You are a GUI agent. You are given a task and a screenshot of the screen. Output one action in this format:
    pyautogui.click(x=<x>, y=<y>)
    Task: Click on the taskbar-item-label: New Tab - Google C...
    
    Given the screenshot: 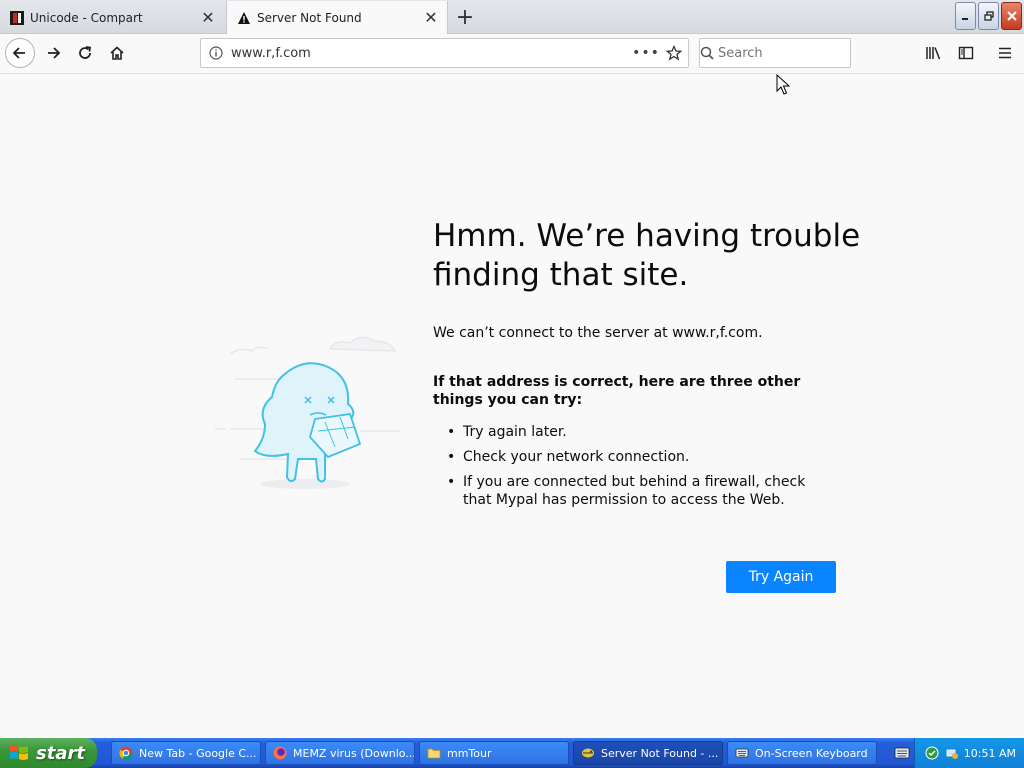 What is the action you would take?
    pyautogui.click(x=198, y=753)
    